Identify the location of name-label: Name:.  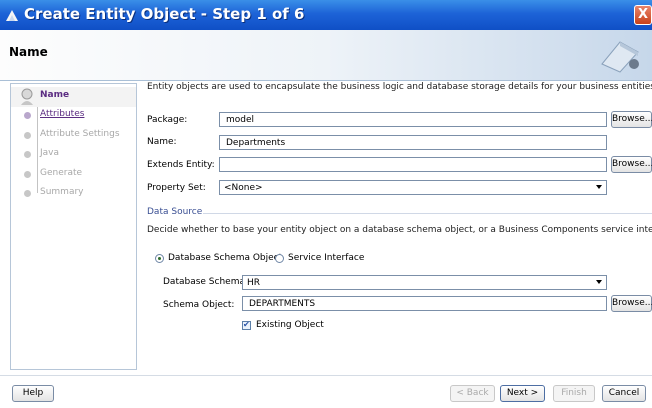
(162, 142).